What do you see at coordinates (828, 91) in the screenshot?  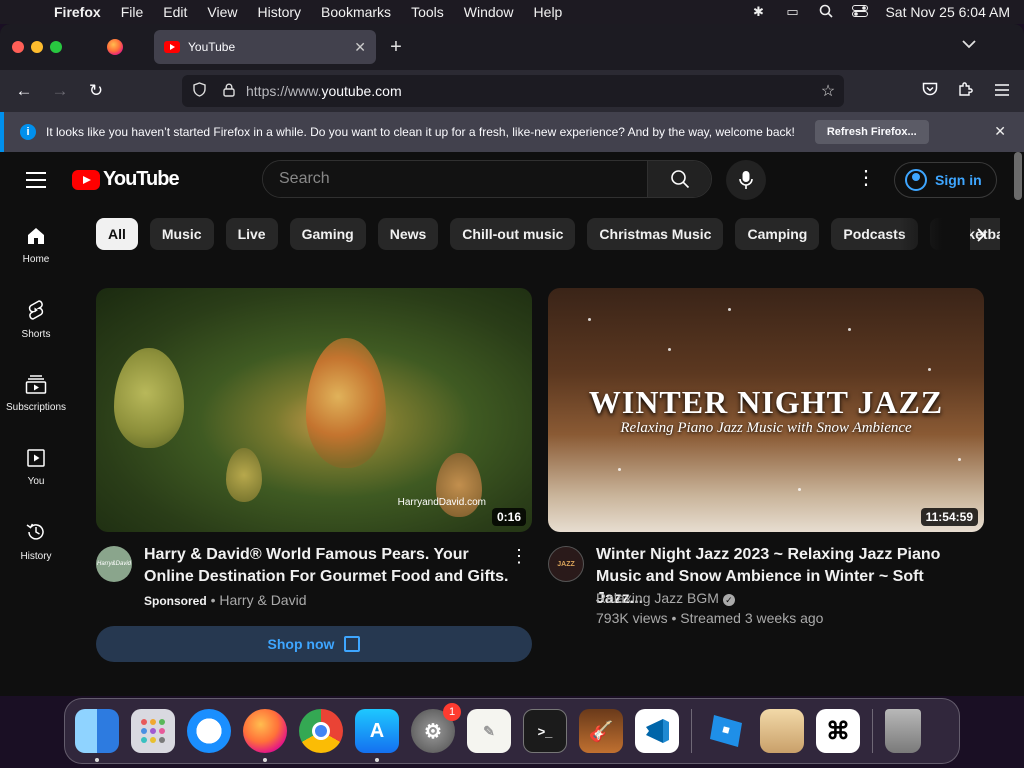 I see `bookmark-star-icon: ☆` at bounding box center [828, 91].